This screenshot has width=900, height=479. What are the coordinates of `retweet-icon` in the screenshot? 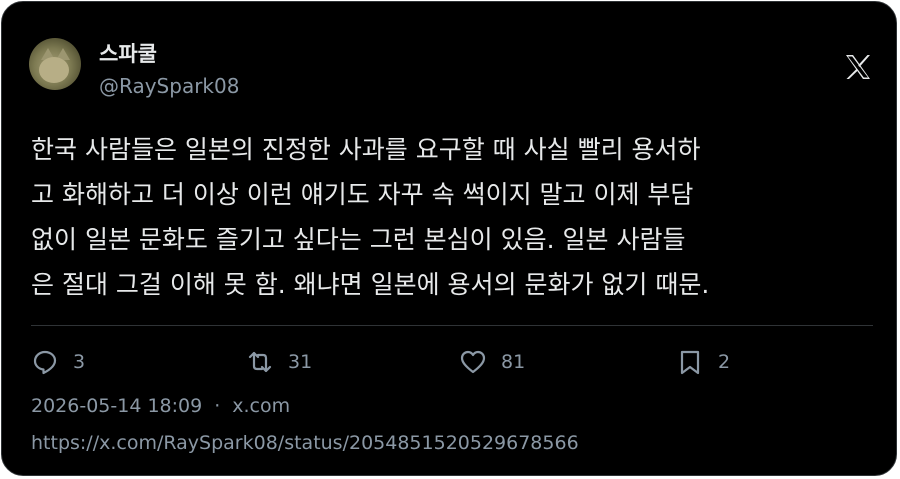 It's located at (260, 362).